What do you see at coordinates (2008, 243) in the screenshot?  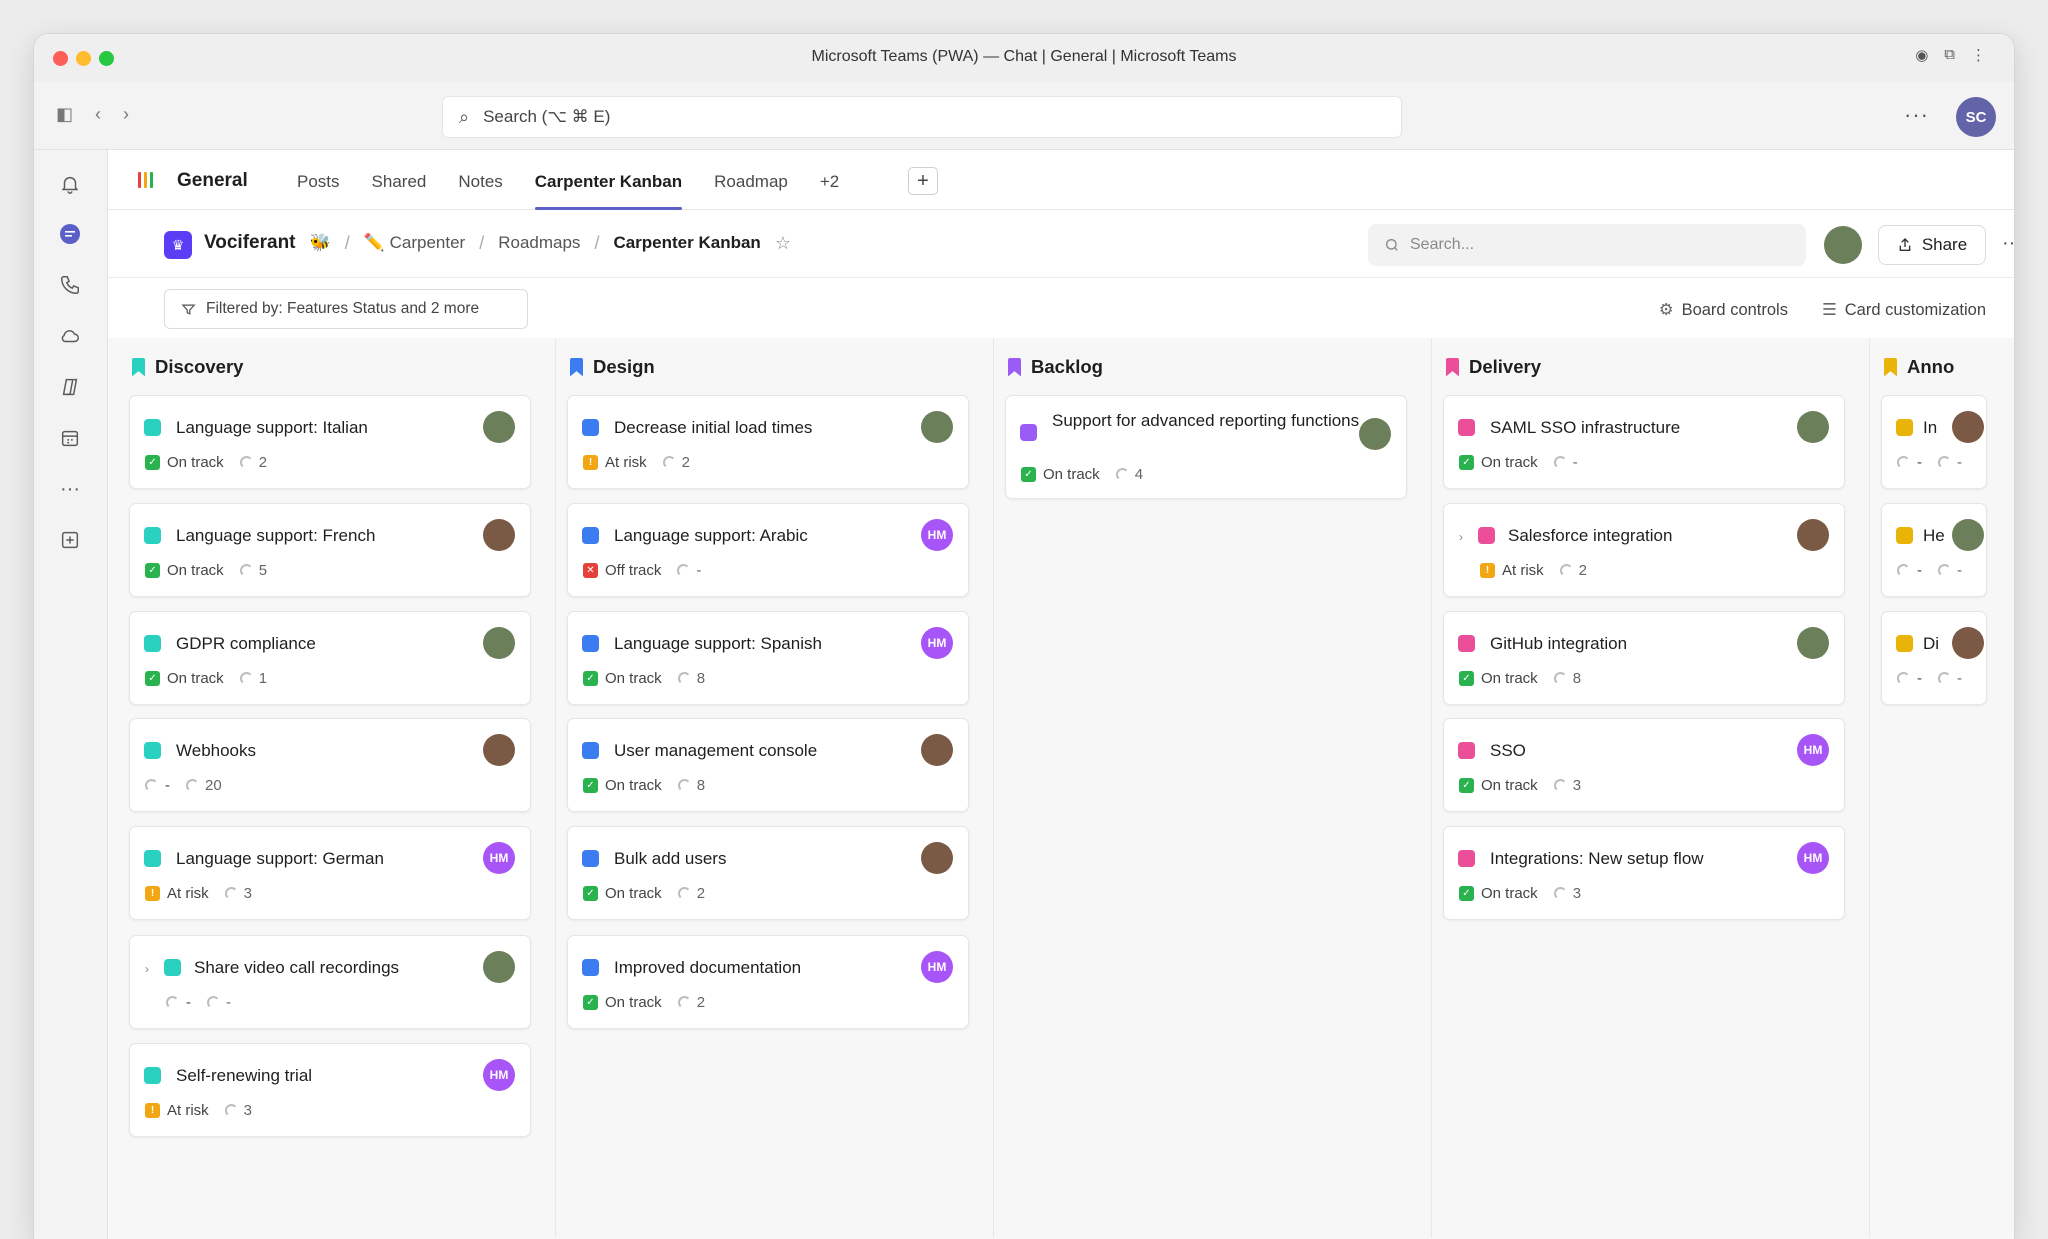 I see `board-more-button: ···` at bounding box center [2008, 243].